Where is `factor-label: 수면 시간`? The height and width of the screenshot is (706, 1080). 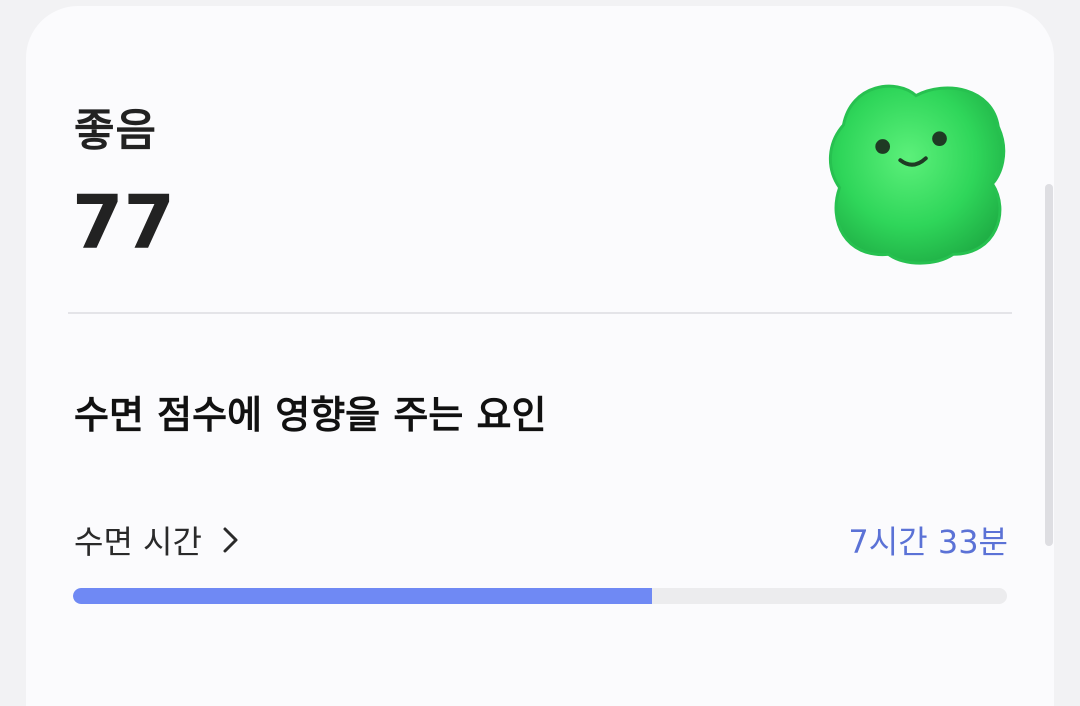 factor-label: 수면 시간 is located at coordinates (138, 542).